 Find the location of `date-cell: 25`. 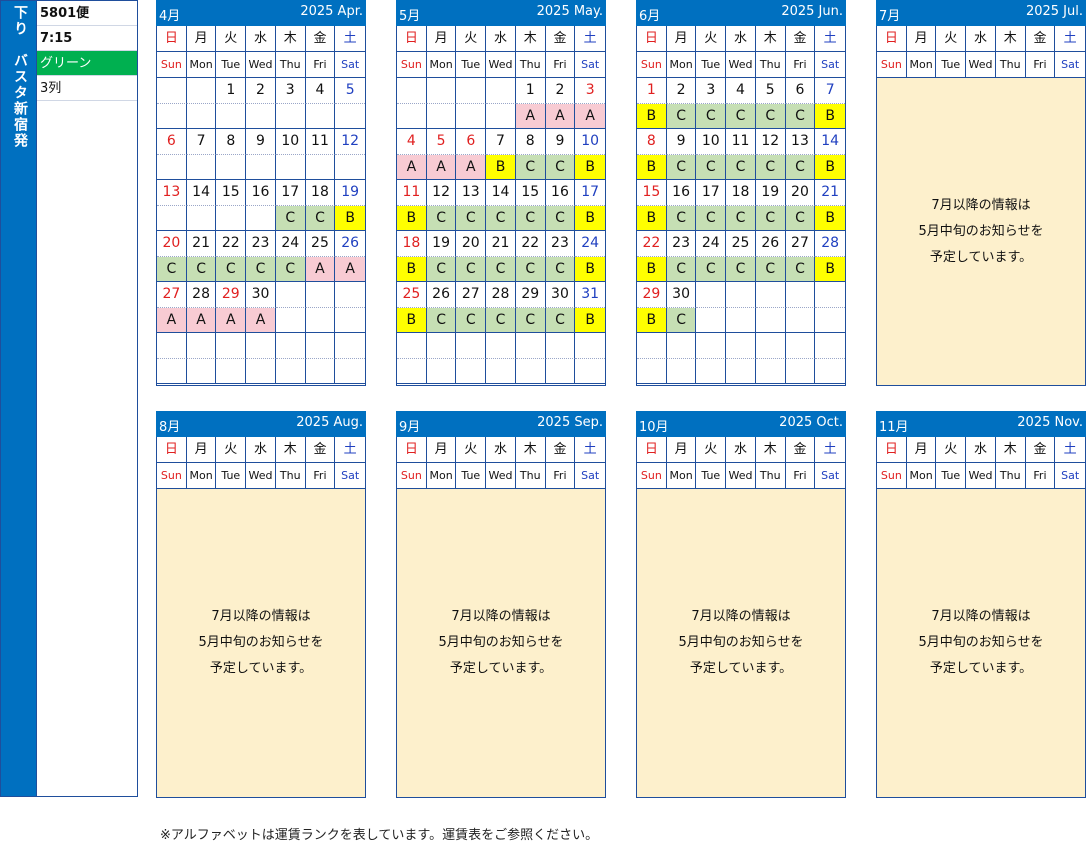

date-cell: 25 is located at coordinates (320, 244).